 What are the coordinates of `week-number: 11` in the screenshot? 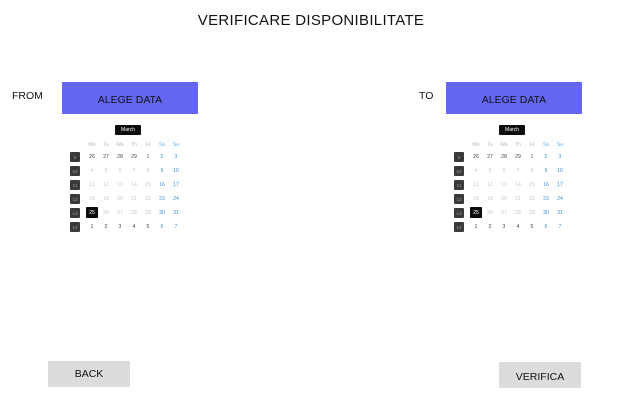 It's located at (75, 185).